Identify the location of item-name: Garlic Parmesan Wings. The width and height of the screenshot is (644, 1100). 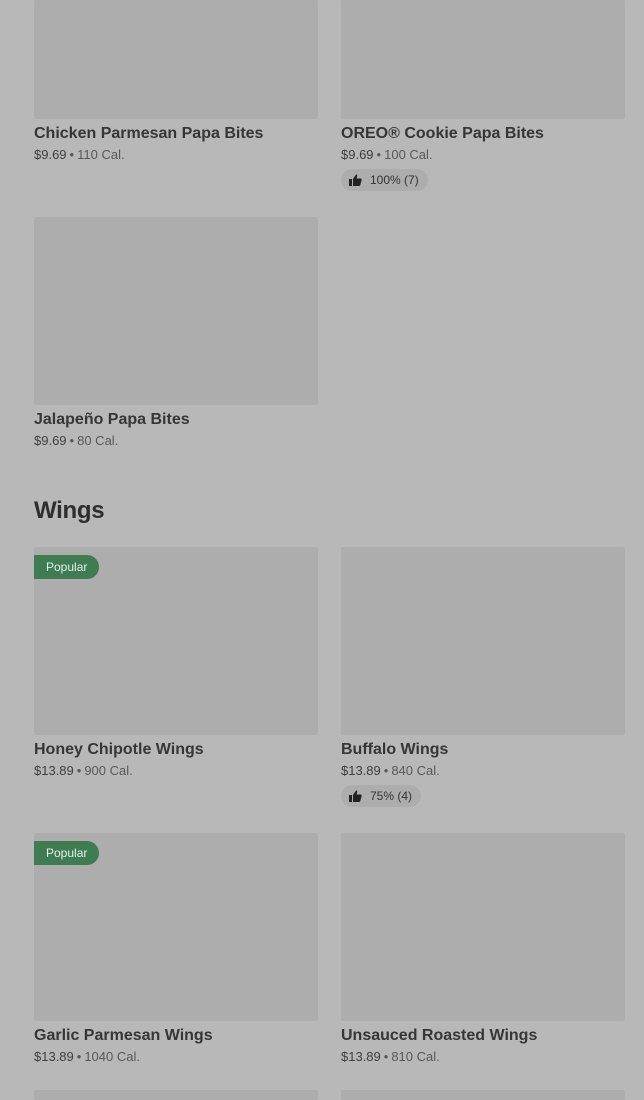
(123, 1035).